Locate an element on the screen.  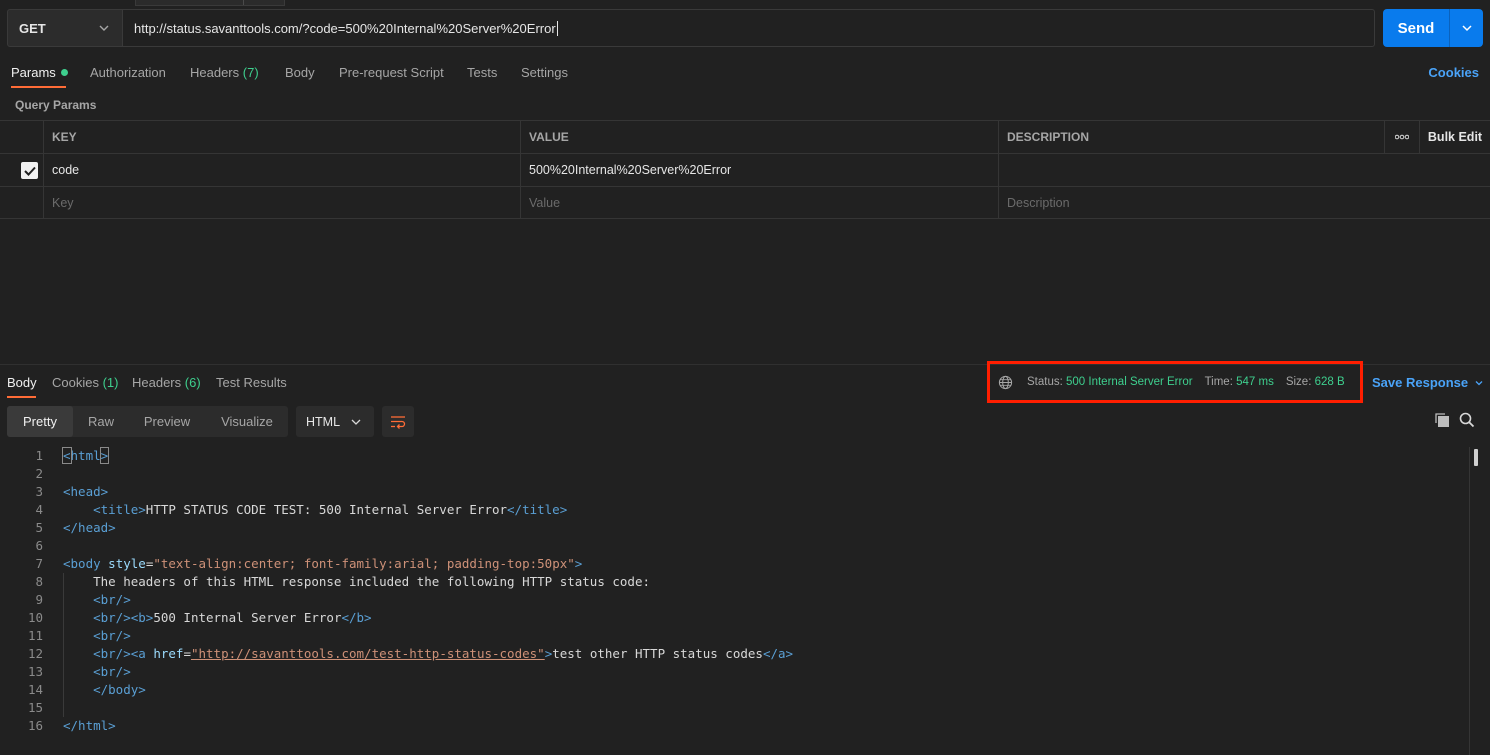
tab-pre-request-script: Pre-request Script is located at coordinates (391, 72).